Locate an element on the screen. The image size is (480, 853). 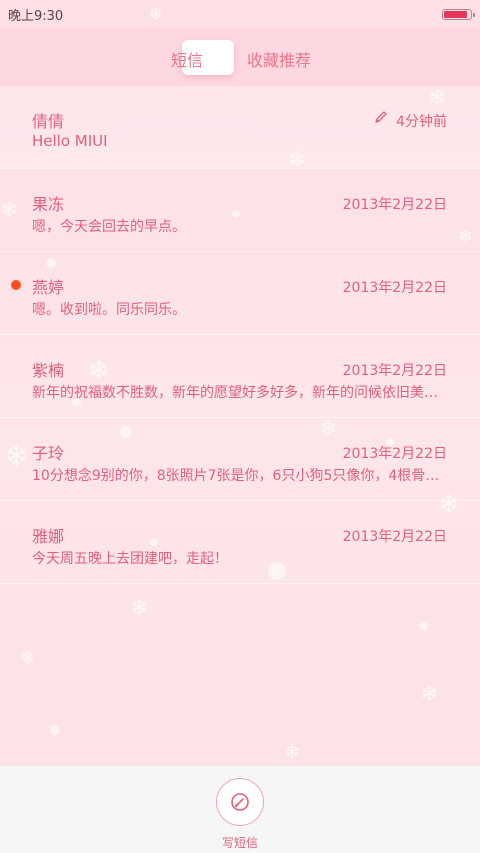
unread-indicator is located at coordinates (16, 285).